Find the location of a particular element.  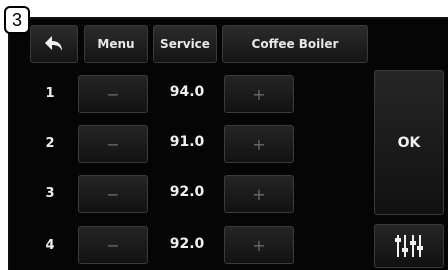

tab-menu: Menu is located at coordinates (116, 44).